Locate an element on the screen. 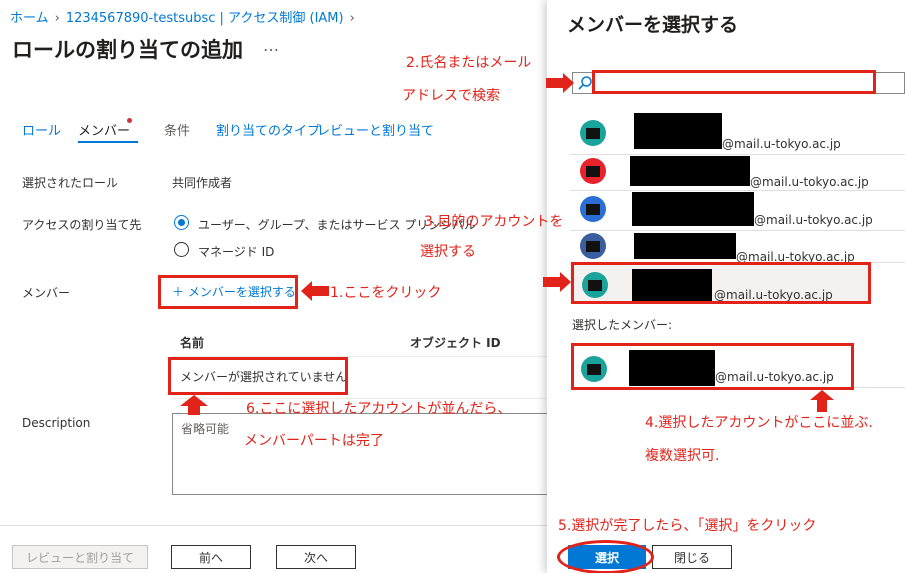  annotation-step2-line1: 2.氏名またはメール is located at coordinates (469, 63).